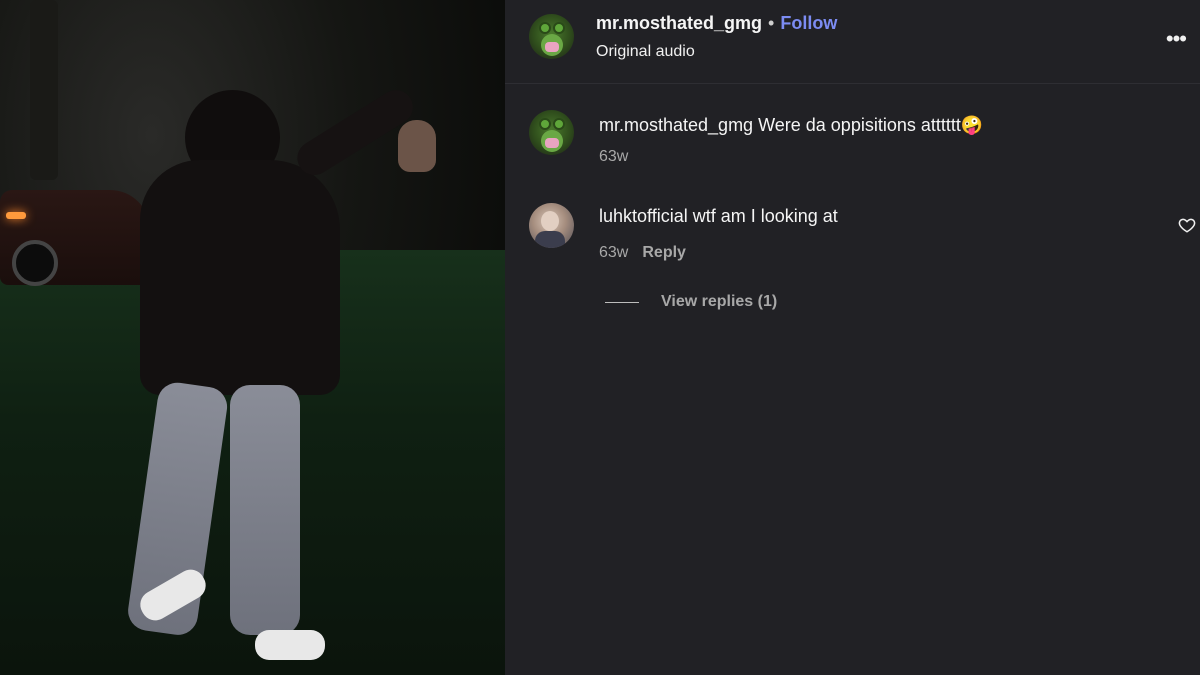 Image resolution: width=1200 pixels, height=675 pixels. What do you see at coordinates (679, 23) in the screenshot?
I see `author-username: mr.mosthated_gmg` at bounding box center [679, 23].